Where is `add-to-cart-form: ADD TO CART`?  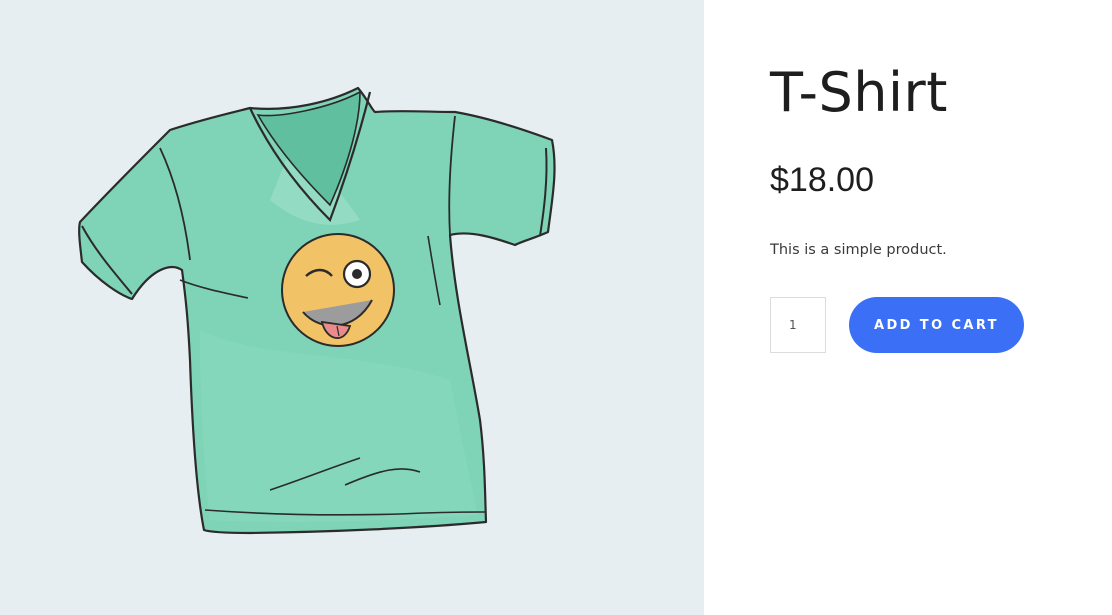 add-to-cart-form: ADD TO CART is located at coordinates (897, 325).